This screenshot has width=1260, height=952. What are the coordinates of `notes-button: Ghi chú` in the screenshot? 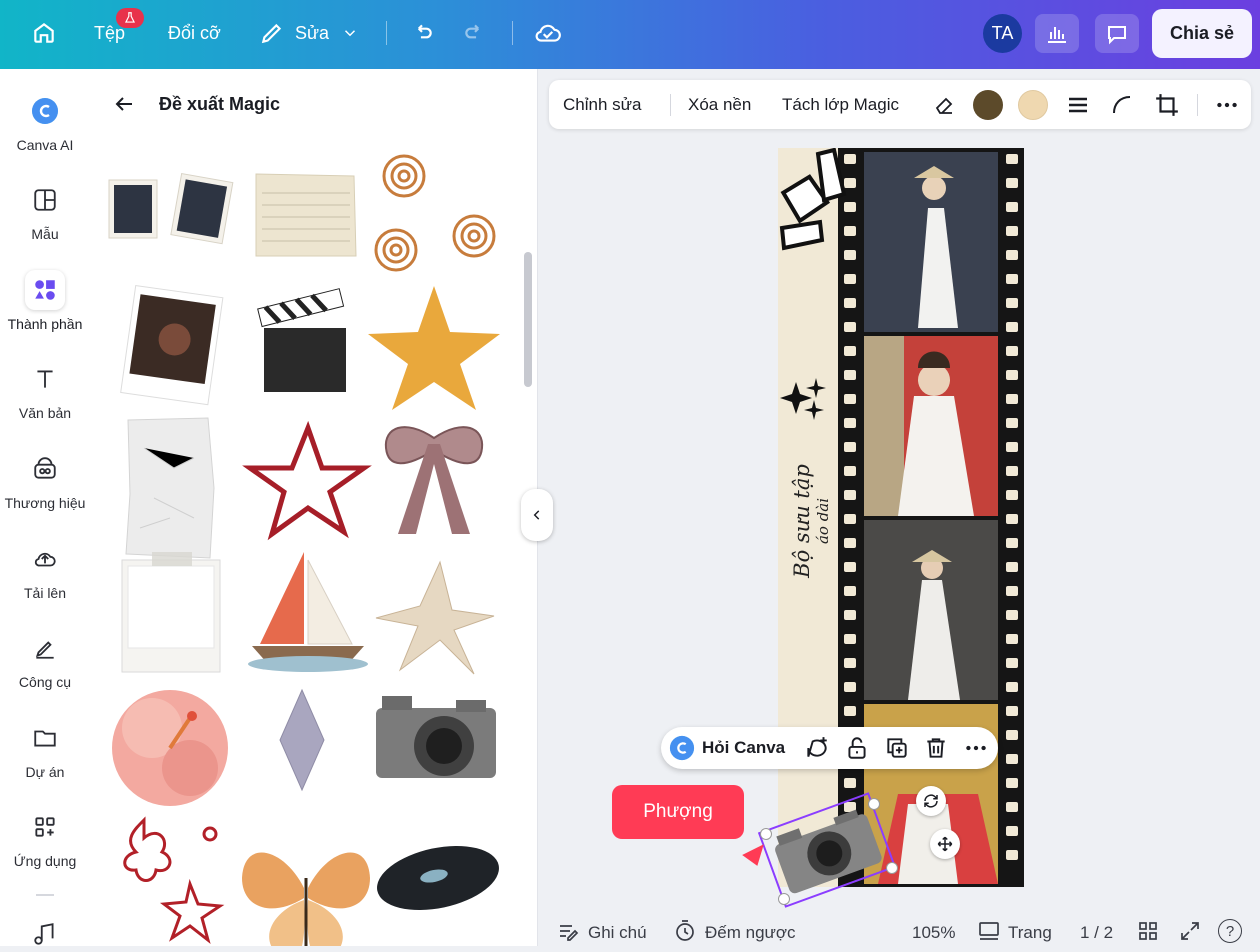 It's located at (617, 933).